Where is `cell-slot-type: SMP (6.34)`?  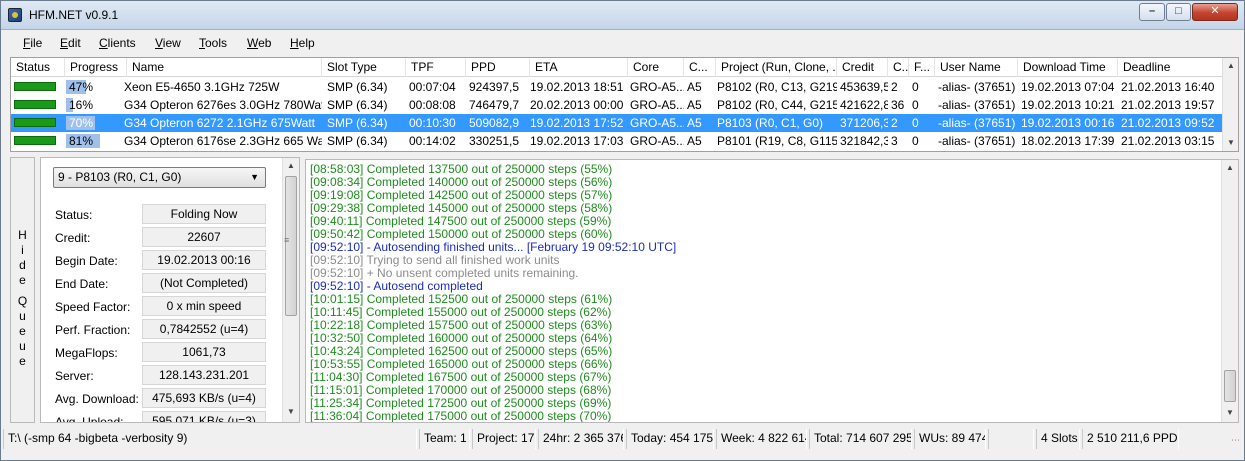
cell-slot-type: SMP (6.34) is located at coordinates (357, 123).